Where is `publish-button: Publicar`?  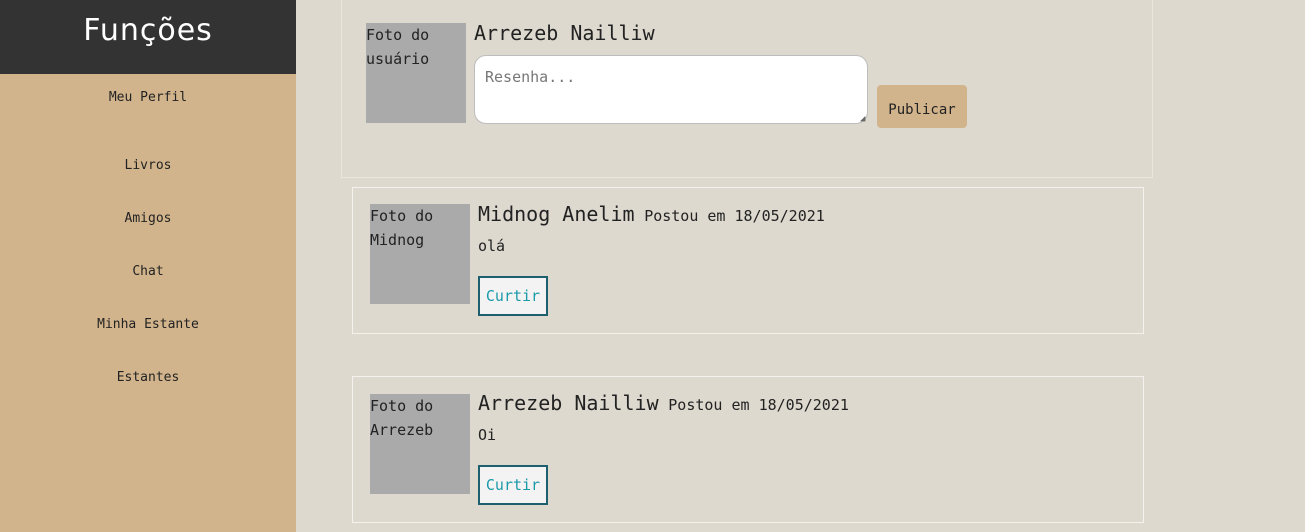
publish-button: Publicar is located at coordinates (922, 106).